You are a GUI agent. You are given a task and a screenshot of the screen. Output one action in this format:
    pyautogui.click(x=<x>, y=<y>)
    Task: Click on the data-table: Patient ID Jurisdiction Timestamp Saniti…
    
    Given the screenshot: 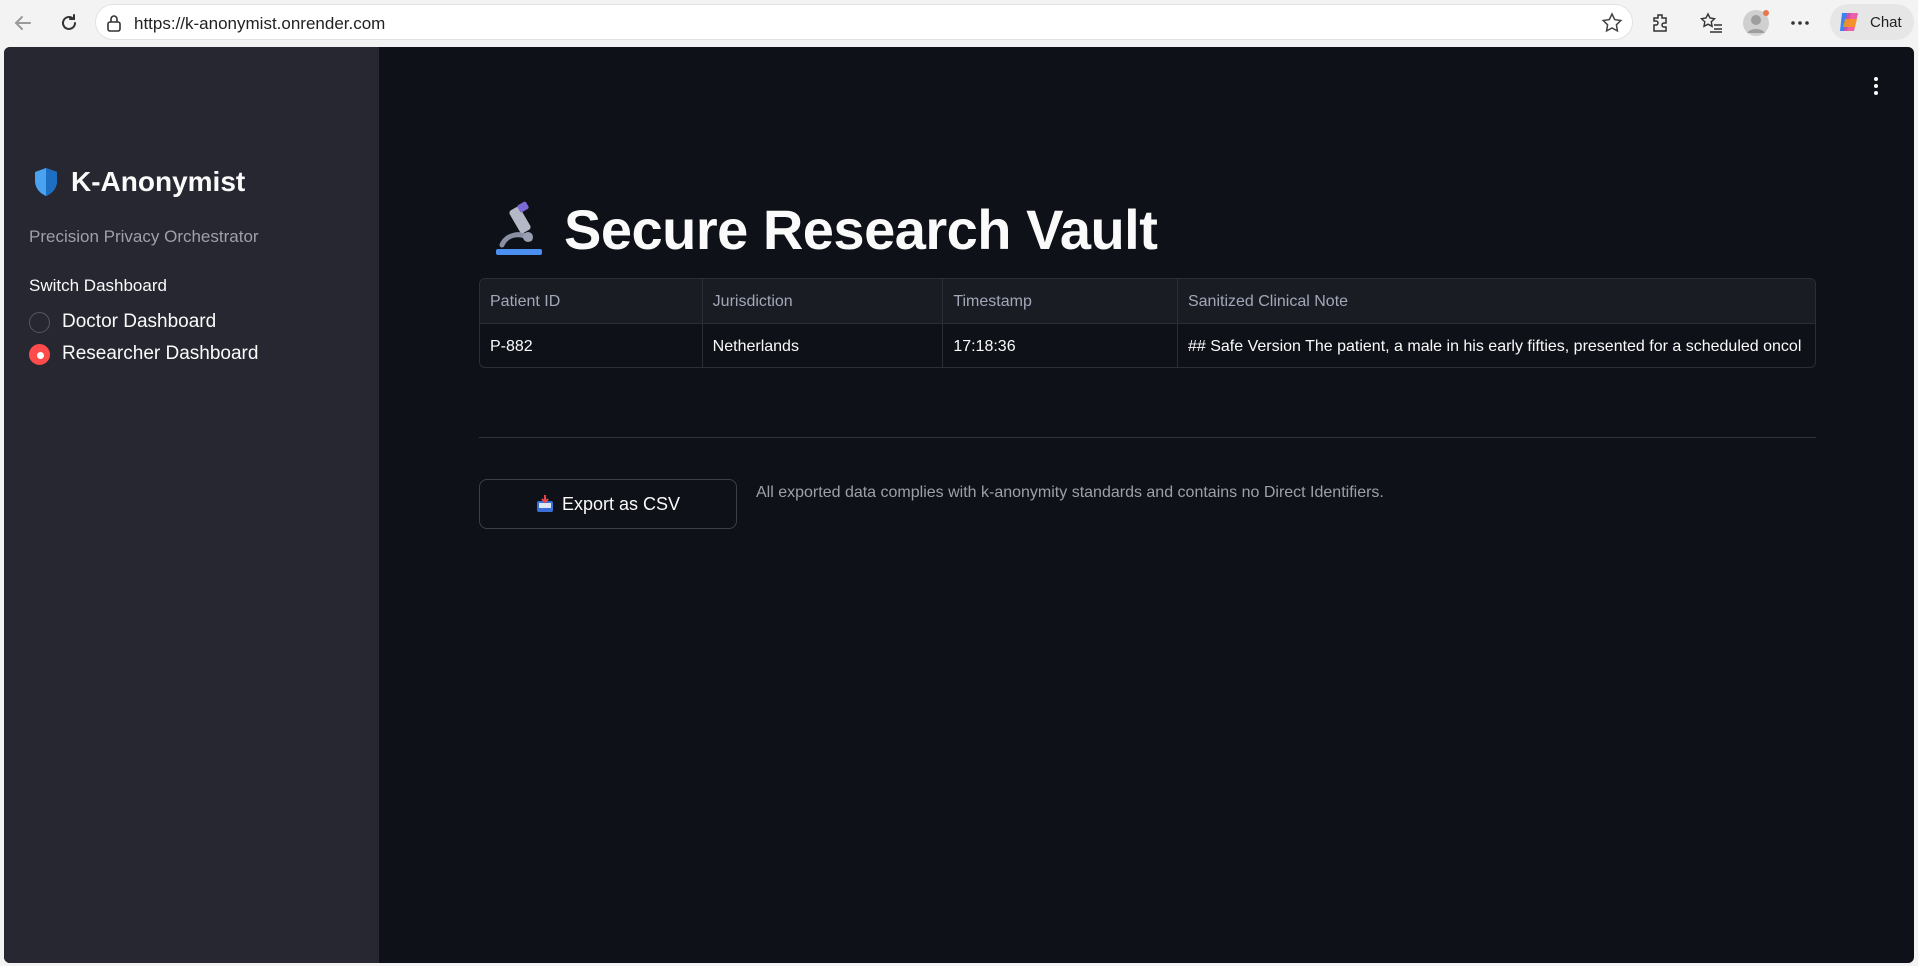 What is the action you would take?
    pyautogui.click(x=1147, y=323)
    